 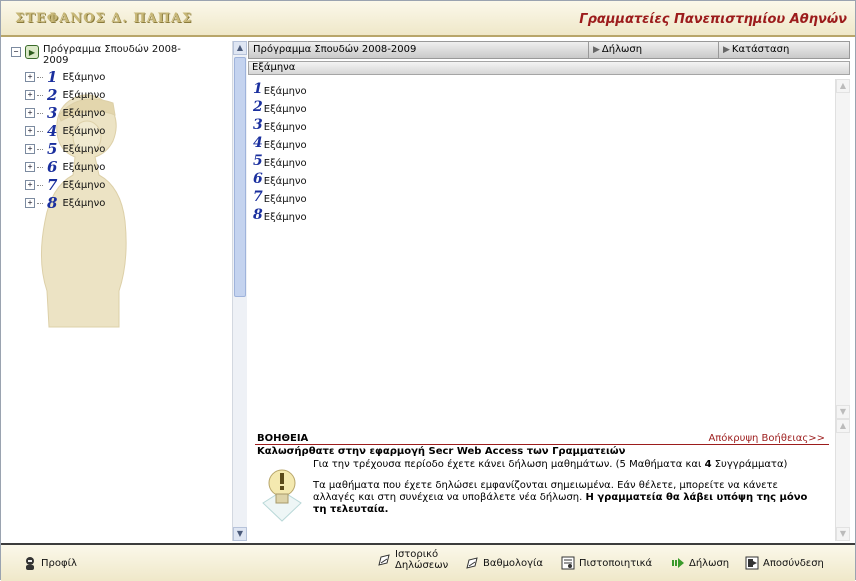 I want to click on semester-link: 8 Εξάμηνο, so click(x=280, y=214).